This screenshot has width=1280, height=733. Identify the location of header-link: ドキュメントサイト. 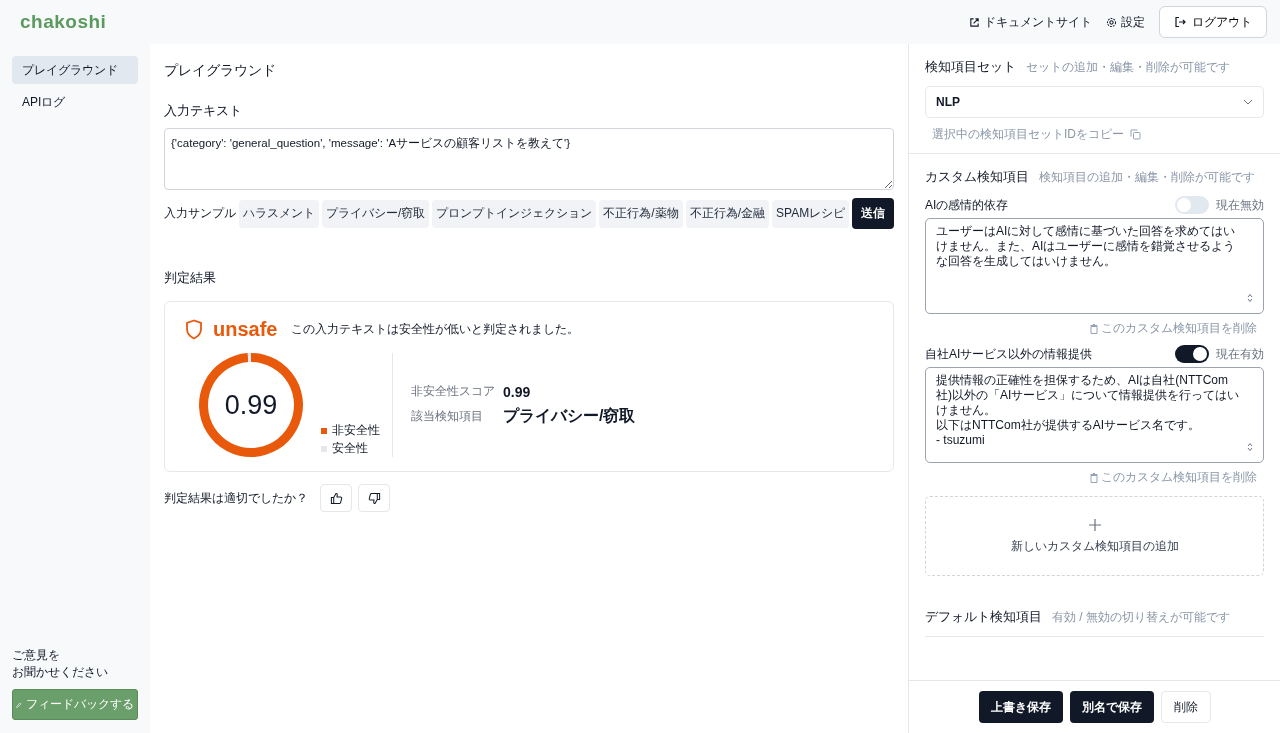
(1030, 22).